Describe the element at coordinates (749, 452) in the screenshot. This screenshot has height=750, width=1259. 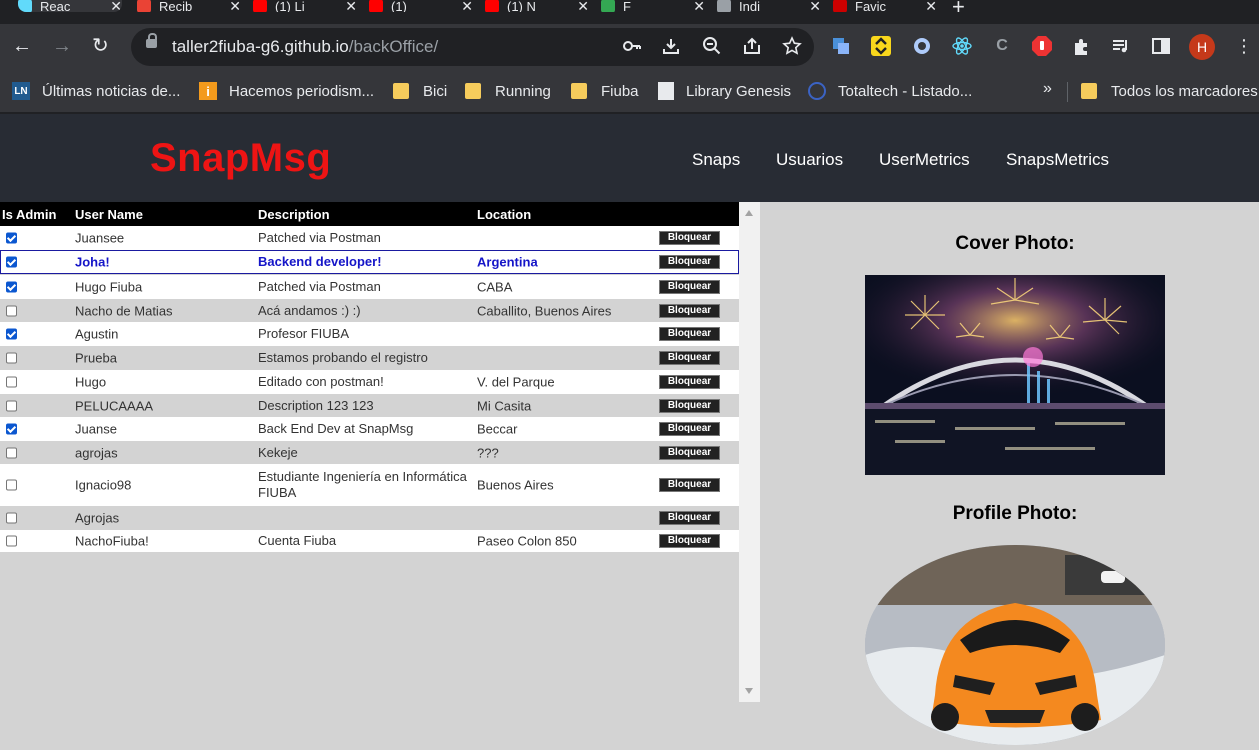
I see `table-scrollbar` at that location.